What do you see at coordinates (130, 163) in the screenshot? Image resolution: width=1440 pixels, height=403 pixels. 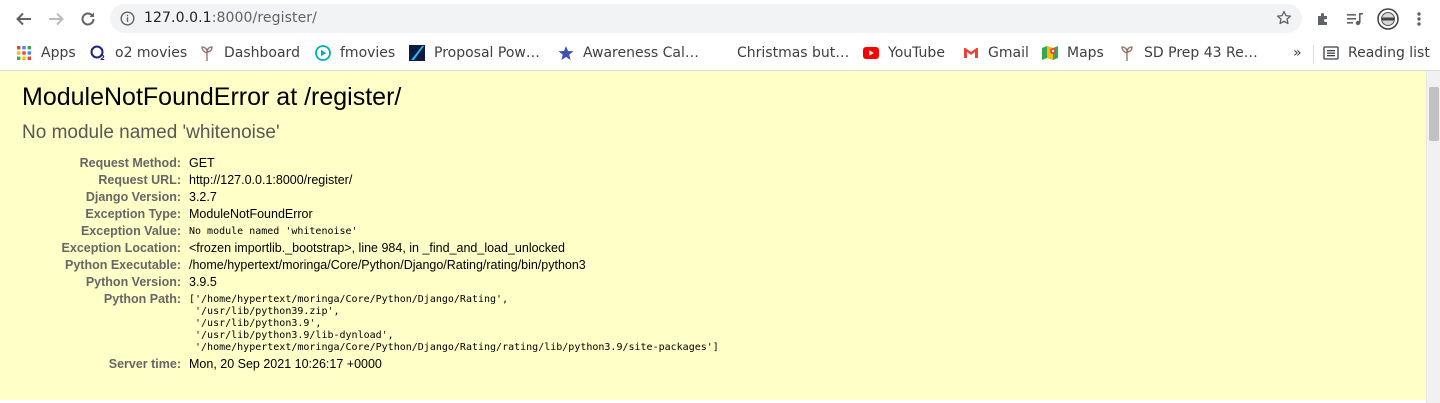 I see `meta-label: Request Method:` at bounding box center [130, 163].